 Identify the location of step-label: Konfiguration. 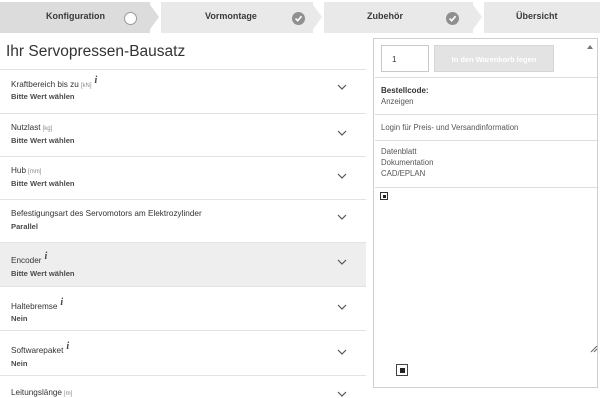
(75, 16).